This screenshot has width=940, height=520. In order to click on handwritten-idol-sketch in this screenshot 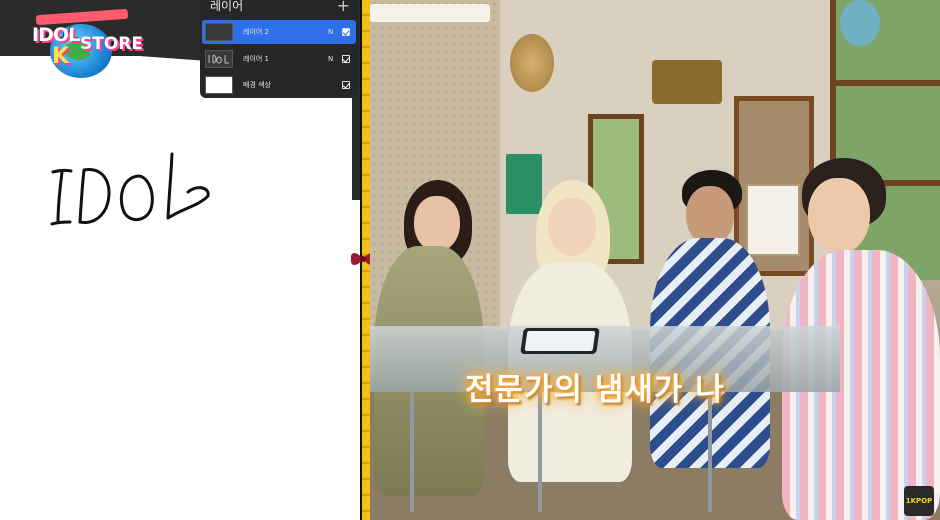, I will do `click(130, 189)`.